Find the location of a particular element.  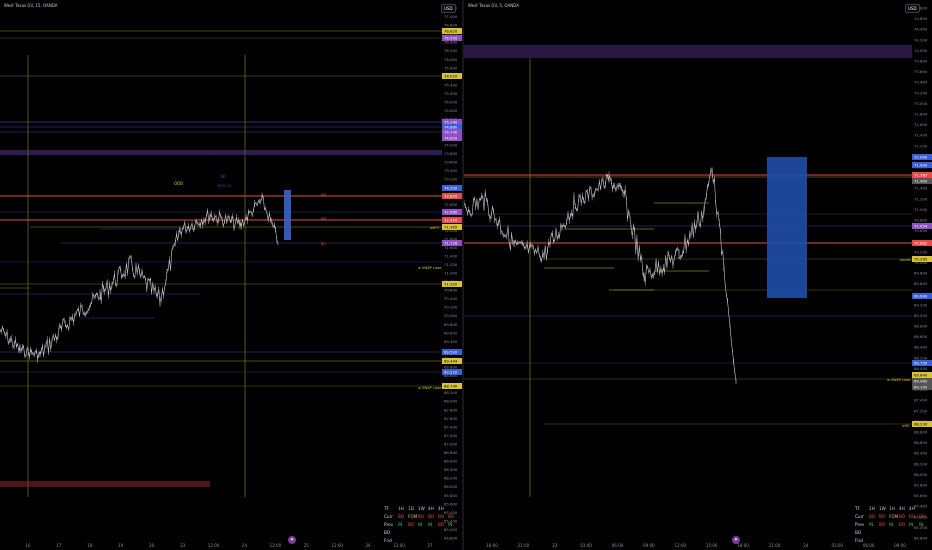

price-axis-label: 76.200 is located at coordinates (451, 50).